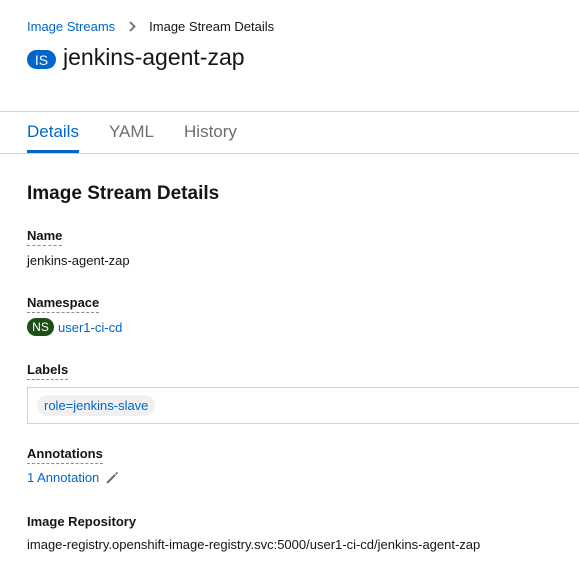 The image size is (579, 566). Describe the element at coordinates (123, 193) in the screenshot. I see `section-title: Image Stream Details` at that location.